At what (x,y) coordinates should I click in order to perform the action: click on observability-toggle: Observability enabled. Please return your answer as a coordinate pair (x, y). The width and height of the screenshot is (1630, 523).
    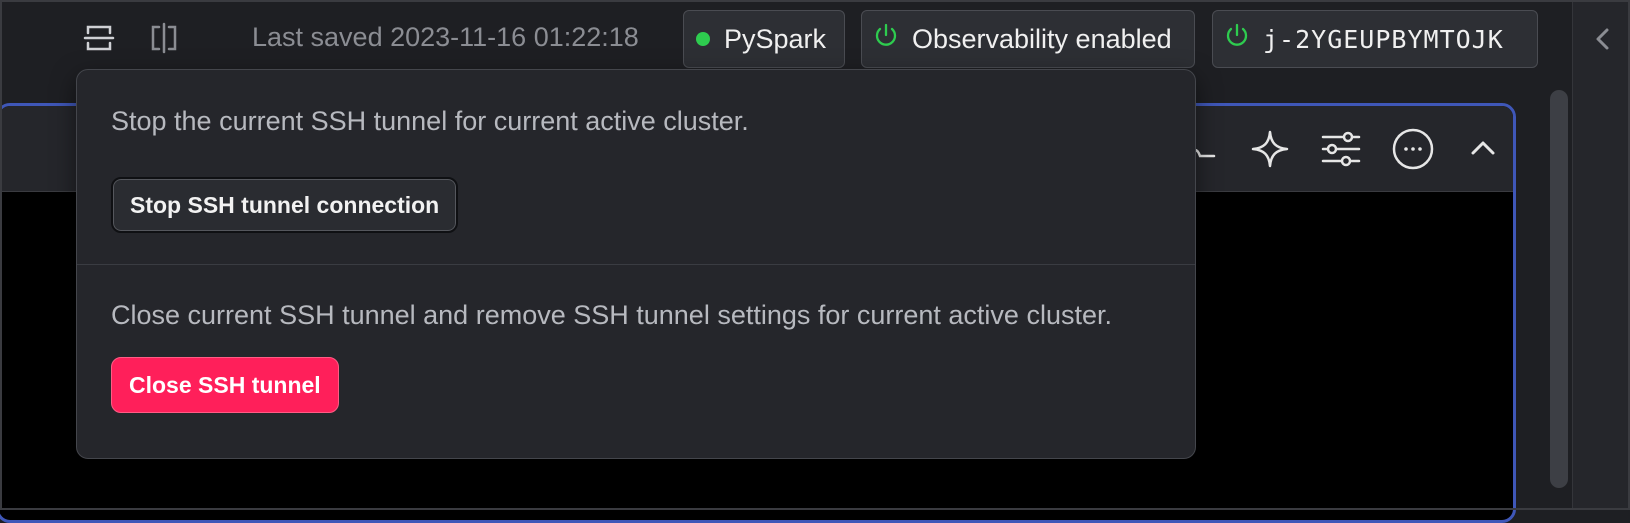
    Looking at the image, I should click on (1028, 39).